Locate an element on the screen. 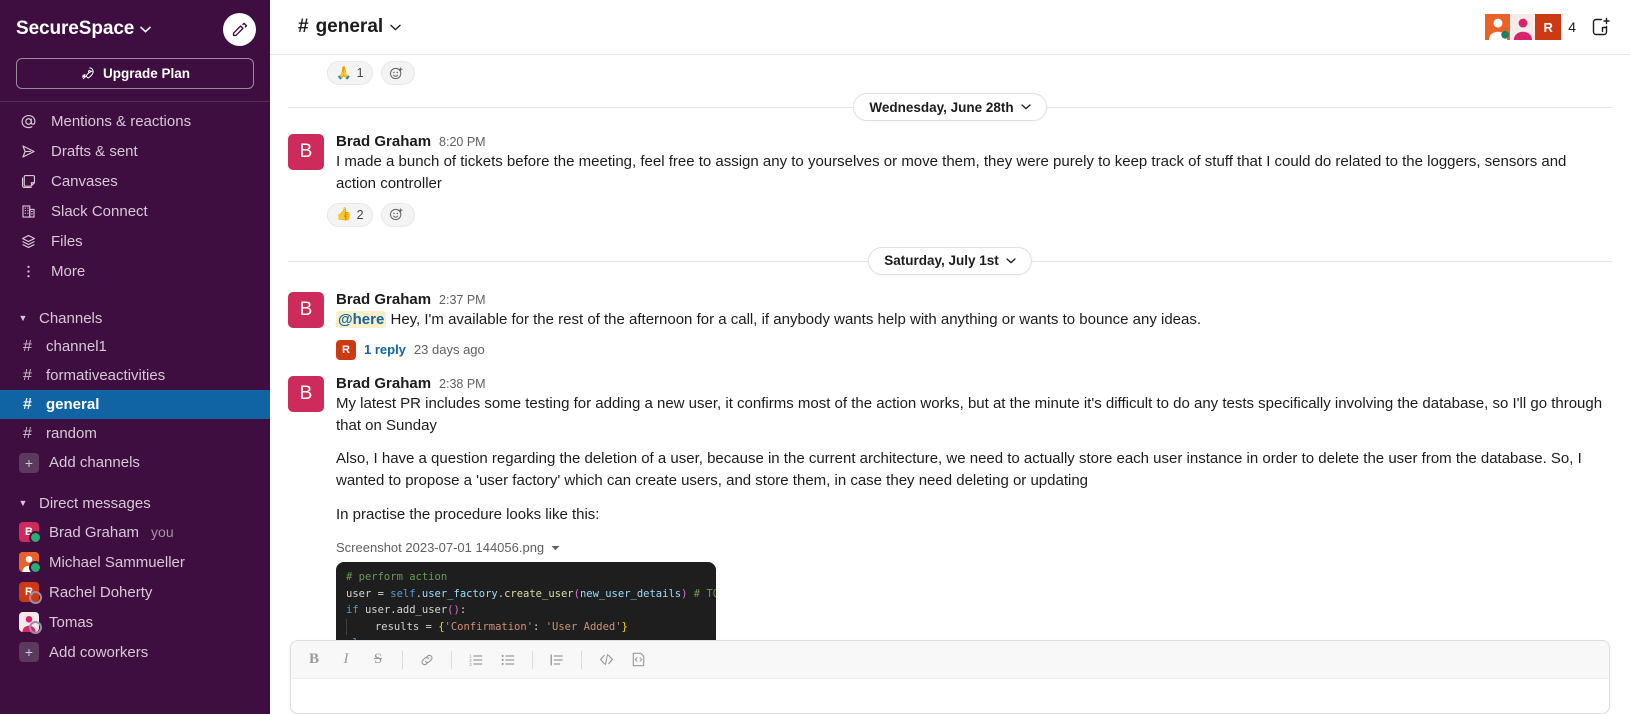 This screenshot has height=714, width=1630. reaction-thumbsup: 👍 2 is located at coordinates (350, 214).